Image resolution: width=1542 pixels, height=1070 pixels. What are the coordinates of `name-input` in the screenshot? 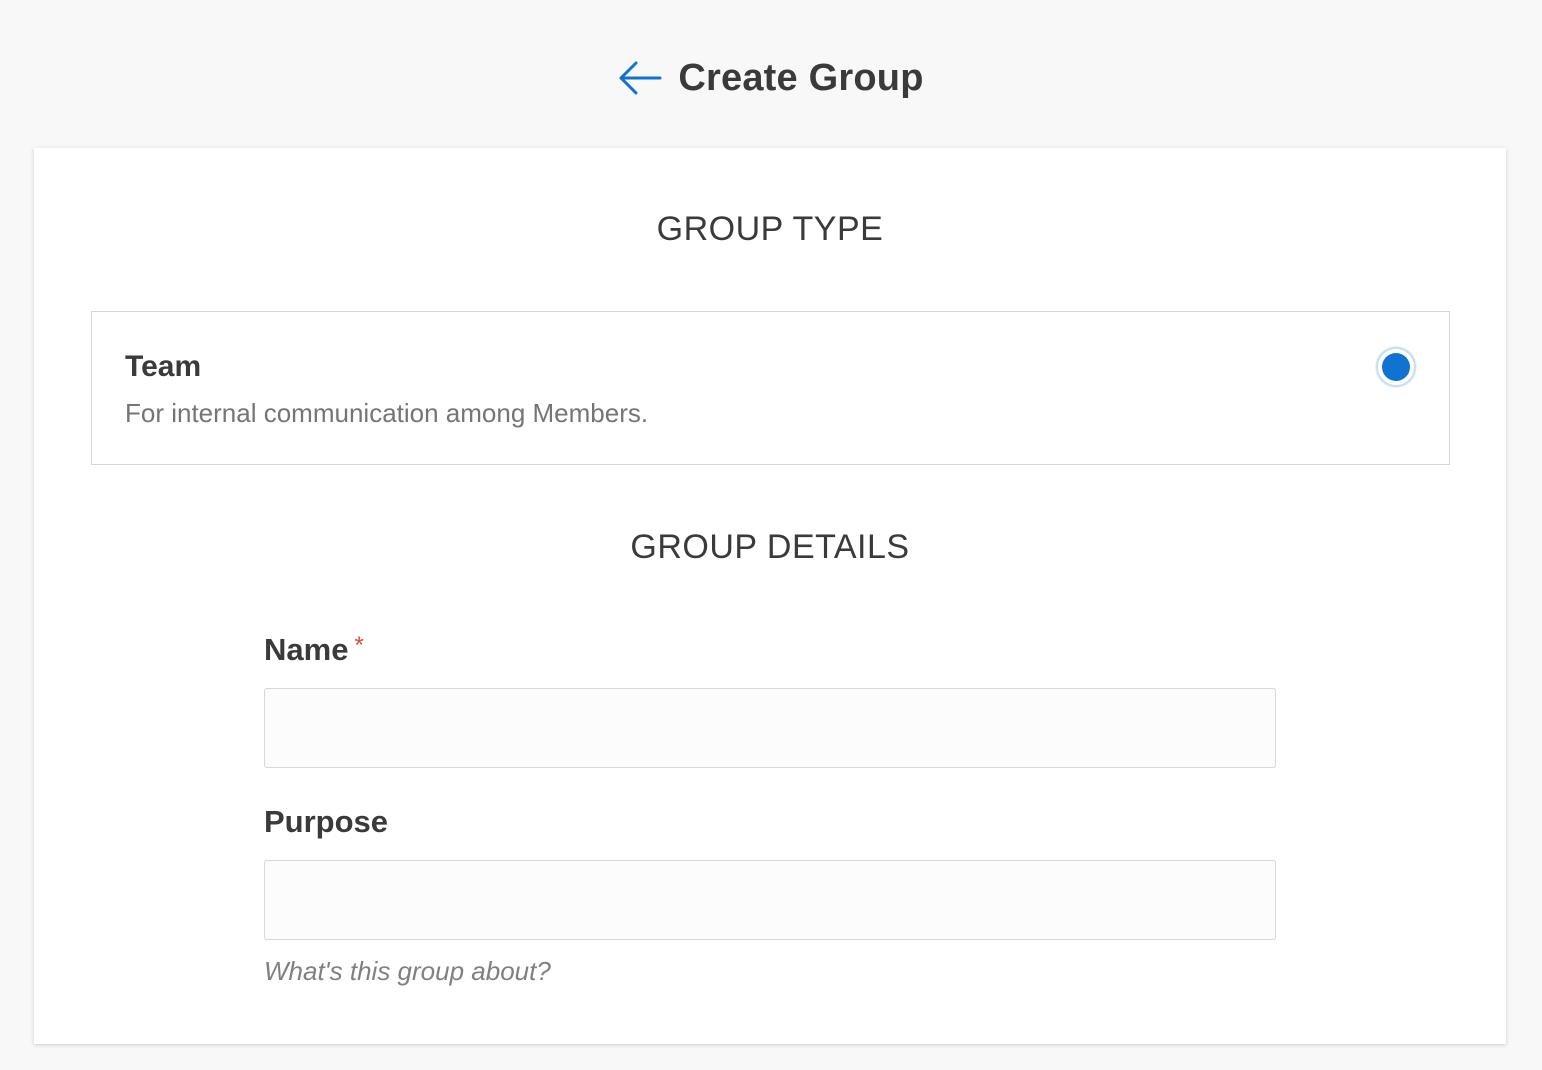 It's located at (770, 728).